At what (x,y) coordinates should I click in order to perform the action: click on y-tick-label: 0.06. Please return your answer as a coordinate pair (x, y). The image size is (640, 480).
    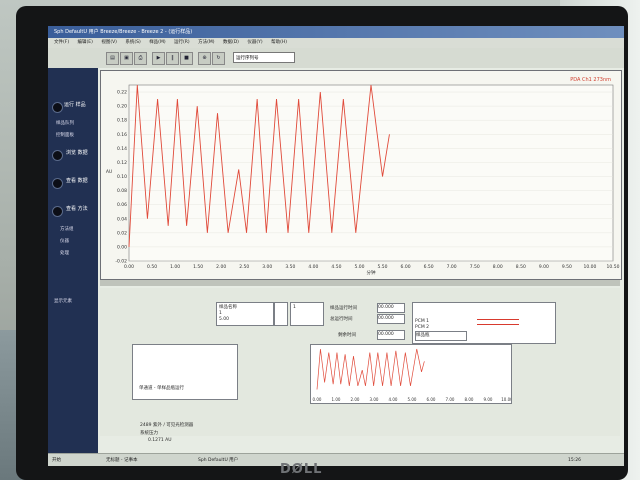
    Looking at the image, I should click on (122, 205).